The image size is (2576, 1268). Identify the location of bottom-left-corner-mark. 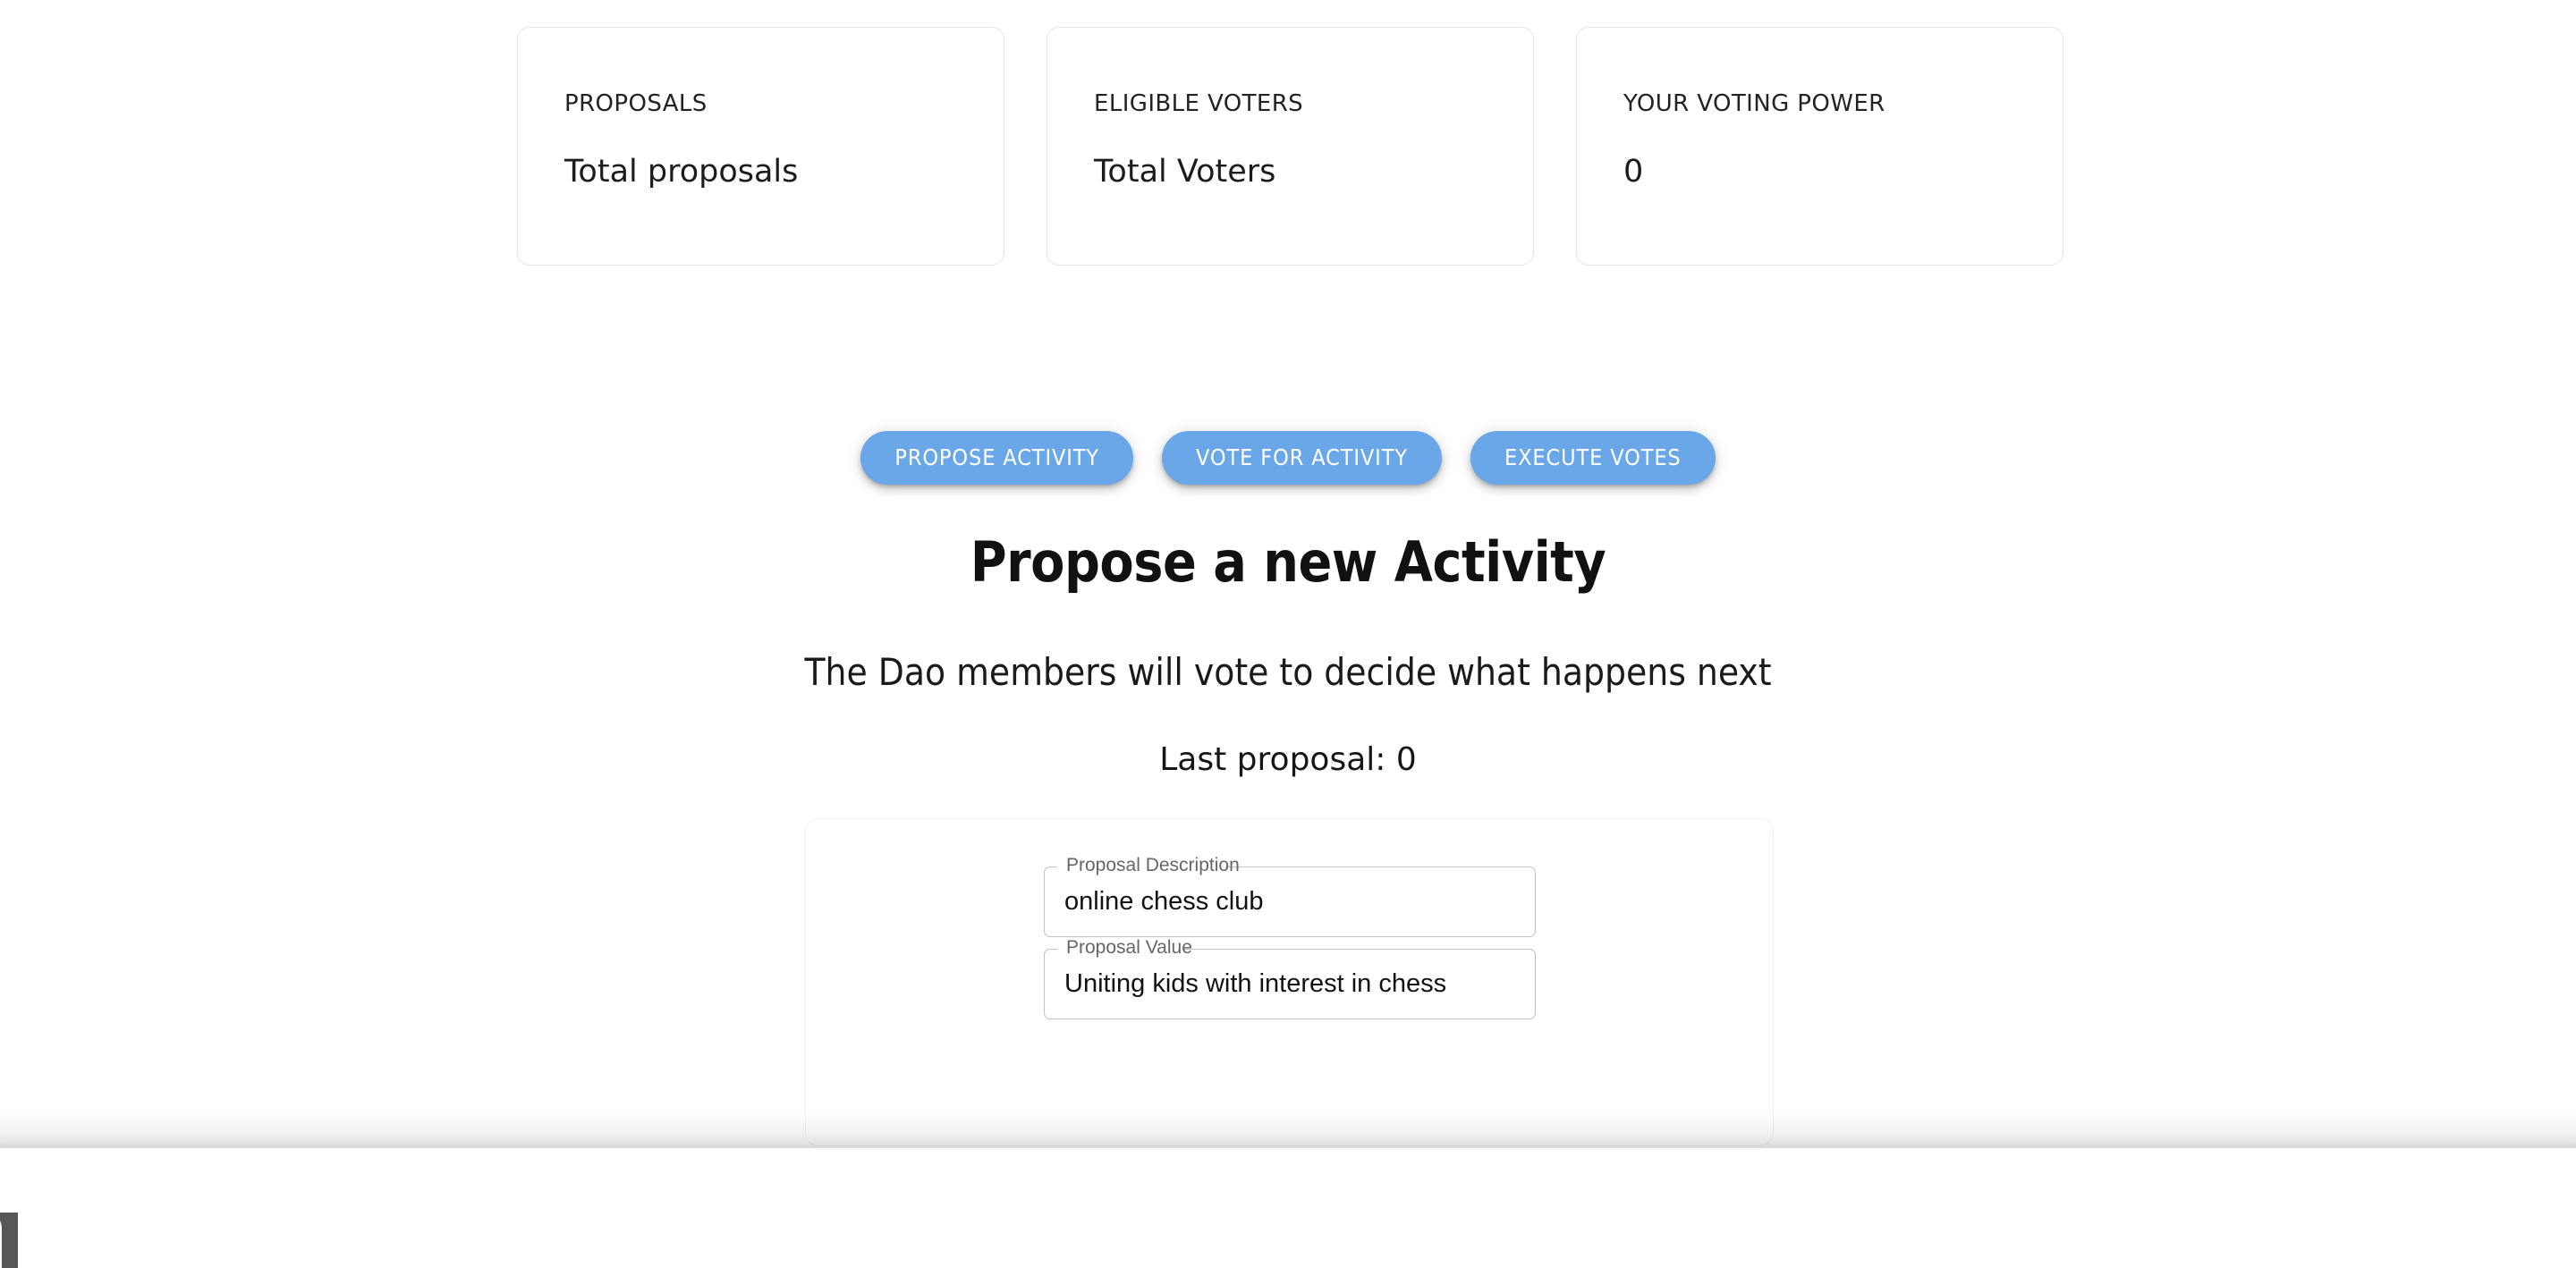
(9, 1240).